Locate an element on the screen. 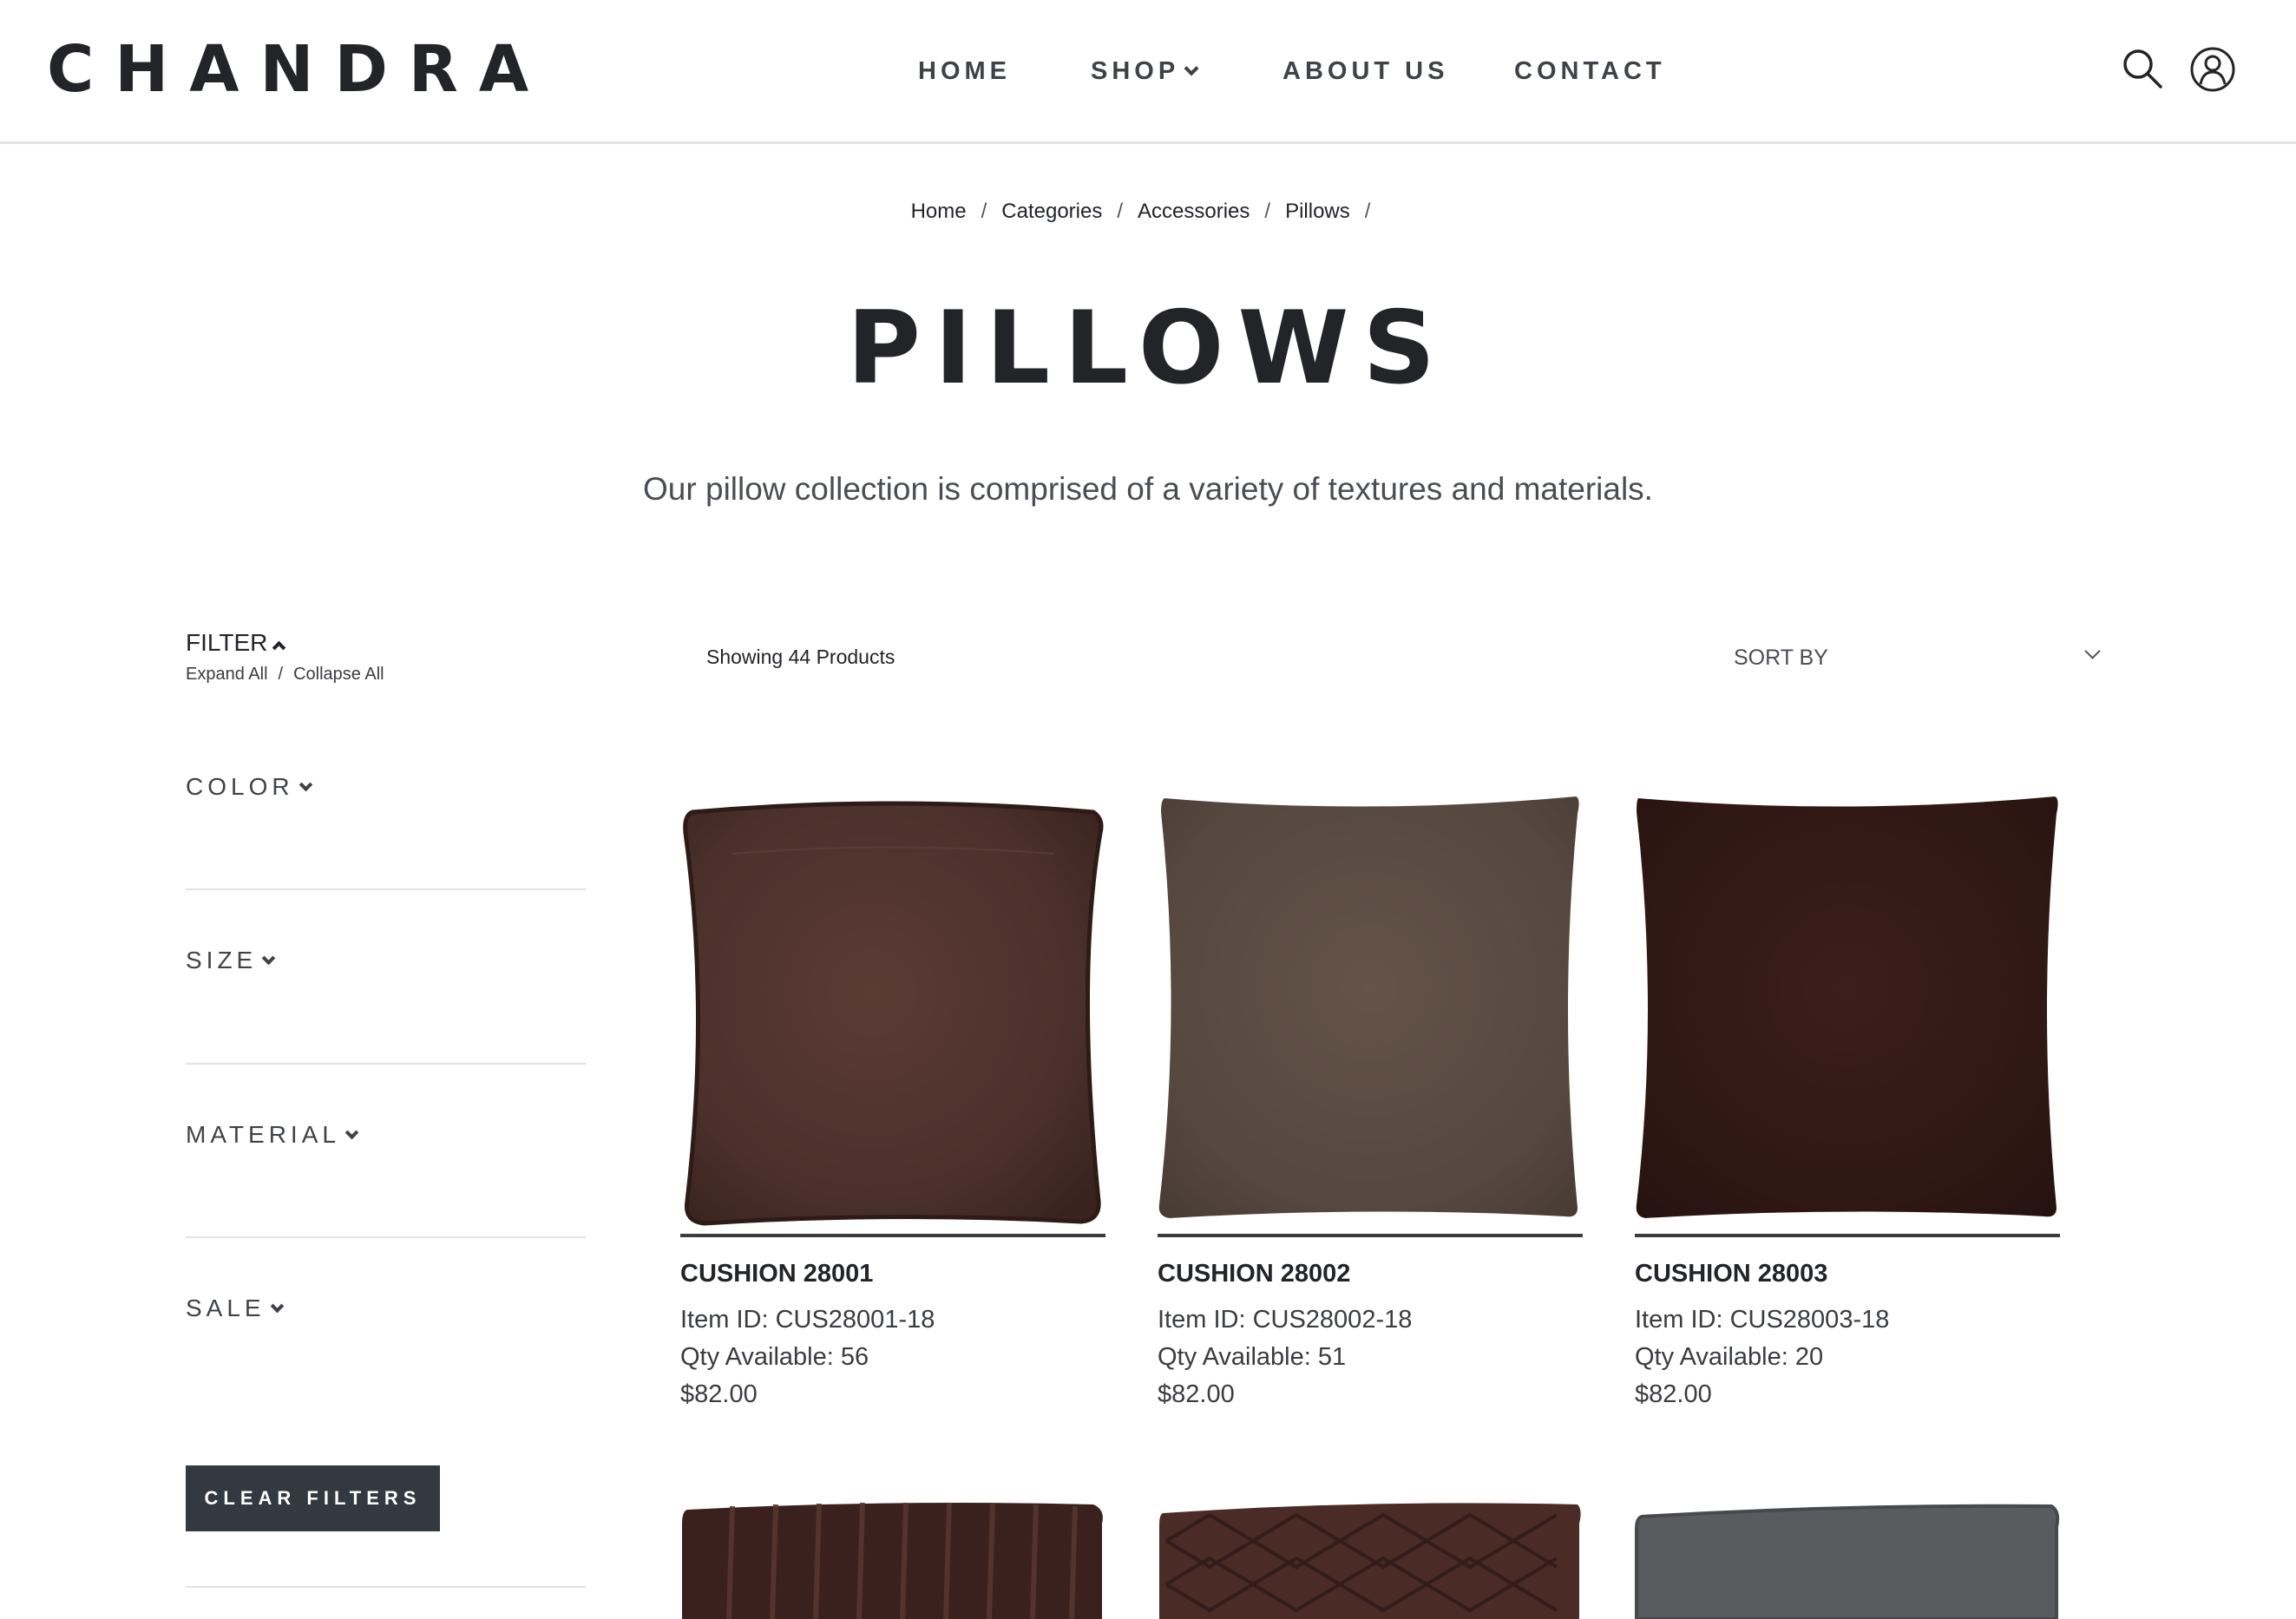 Image resolution: width=2296 pixels, height=1619 pixels. user-account-icon is located at coordinates (2212, 69).